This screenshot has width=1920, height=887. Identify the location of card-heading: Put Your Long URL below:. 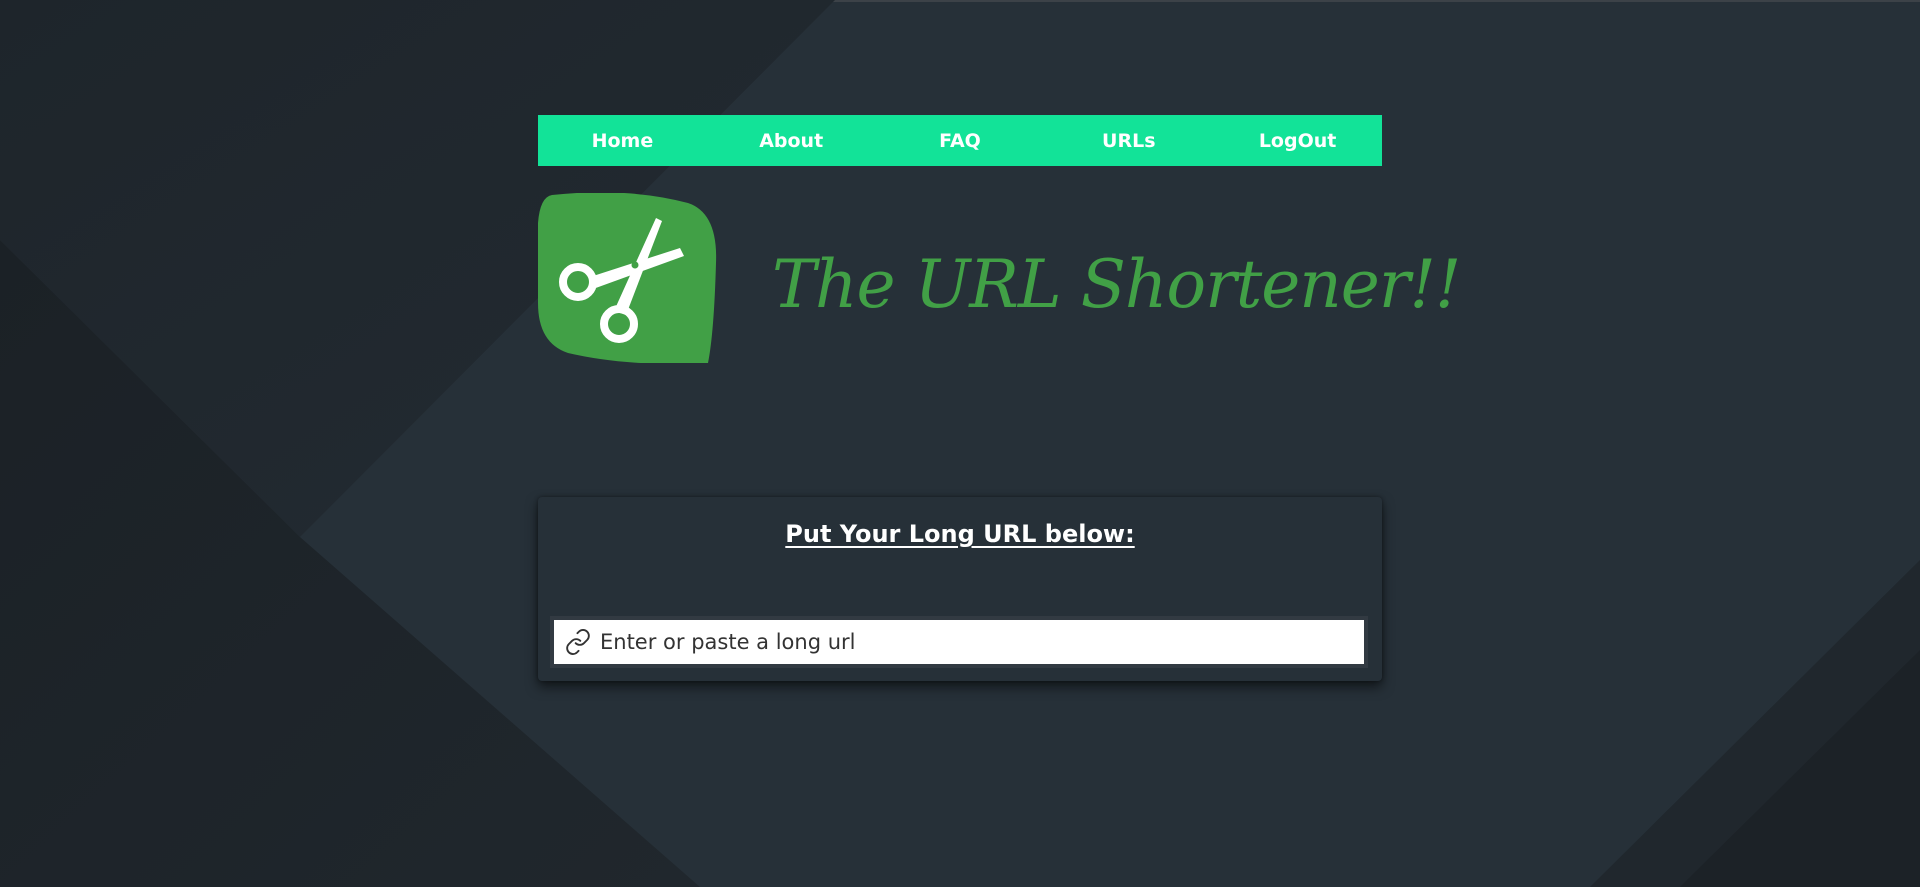
(960, 534).